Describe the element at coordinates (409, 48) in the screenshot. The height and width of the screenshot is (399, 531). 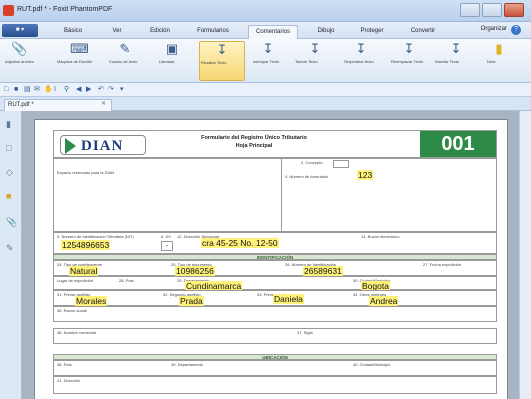
I see `replace-text-icon: ↧` at that location.